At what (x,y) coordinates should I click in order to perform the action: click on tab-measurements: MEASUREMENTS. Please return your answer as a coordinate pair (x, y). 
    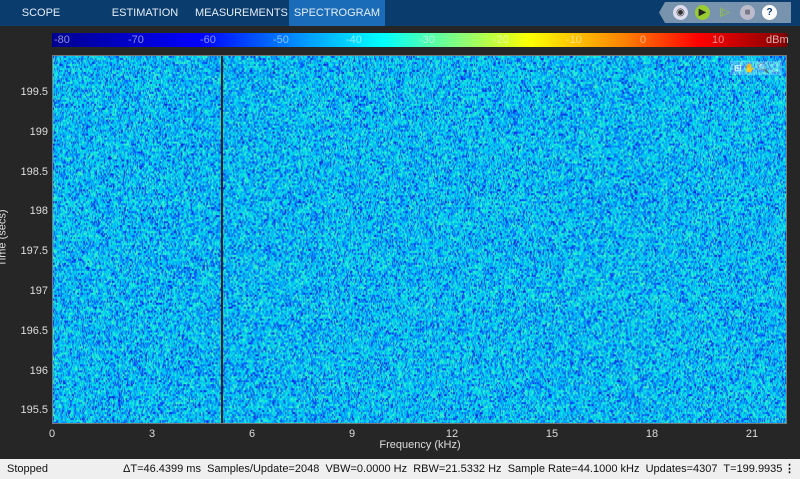
    Looking at the image, I should click on (241, 13).